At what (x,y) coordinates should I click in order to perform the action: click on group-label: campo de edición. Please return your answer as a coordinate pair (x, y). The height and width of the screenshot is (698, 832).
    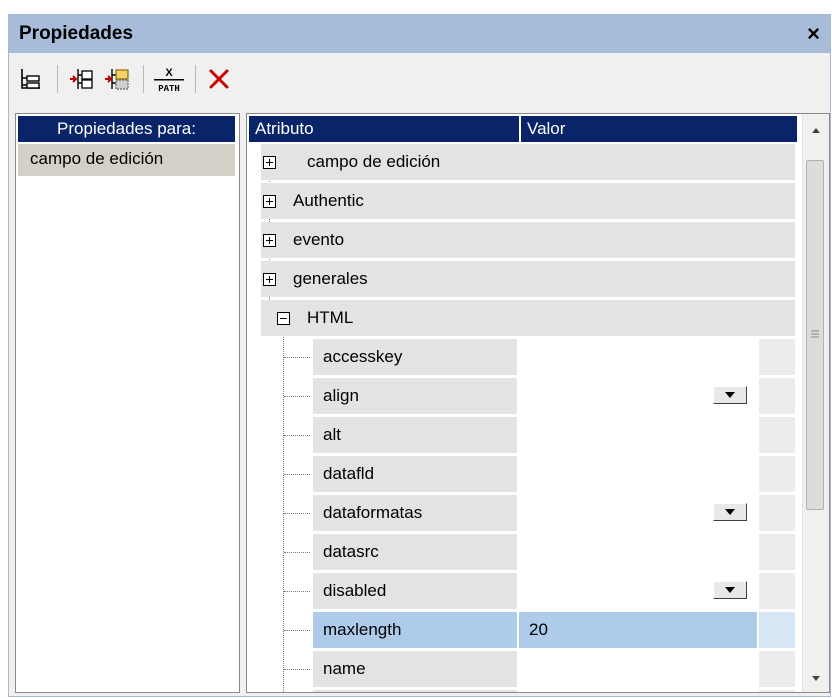
    Looking at the image, I should click on (374, 161).